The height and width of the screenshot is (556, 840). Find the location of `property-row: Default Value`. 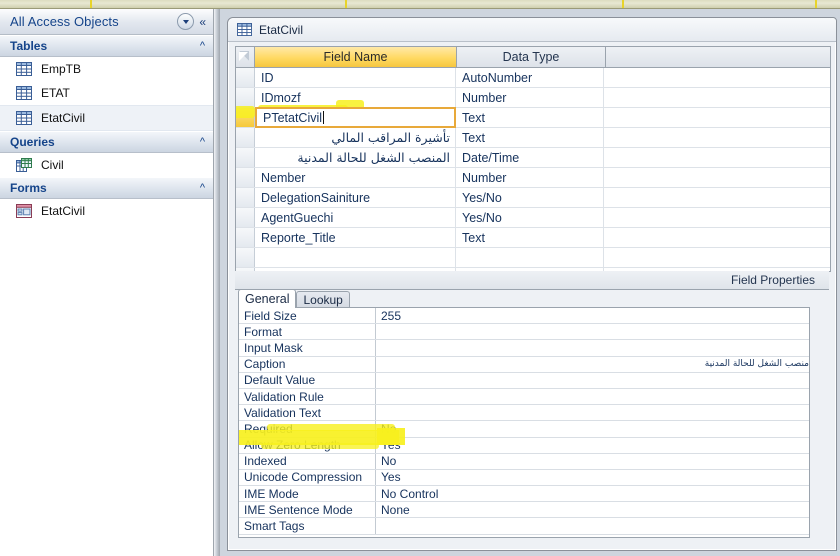

property-row: Default Value is located at coordinates (524, 380).